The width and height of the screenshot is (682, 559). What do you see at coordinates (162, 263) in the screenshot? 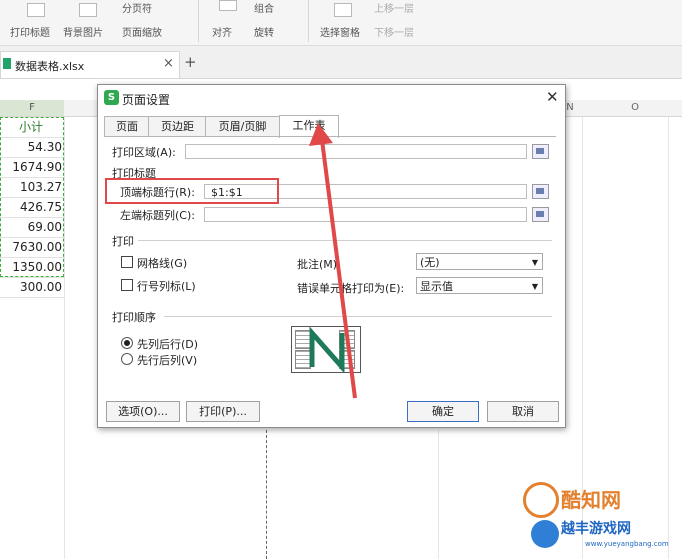
I see `gridlines-label: 网格线(G)` at bounding box center [162, 263].